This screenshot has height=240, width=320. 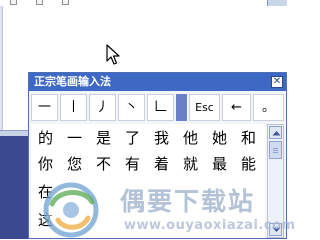 I want to click on candidate-char: 了, so click(x=132, y=138).